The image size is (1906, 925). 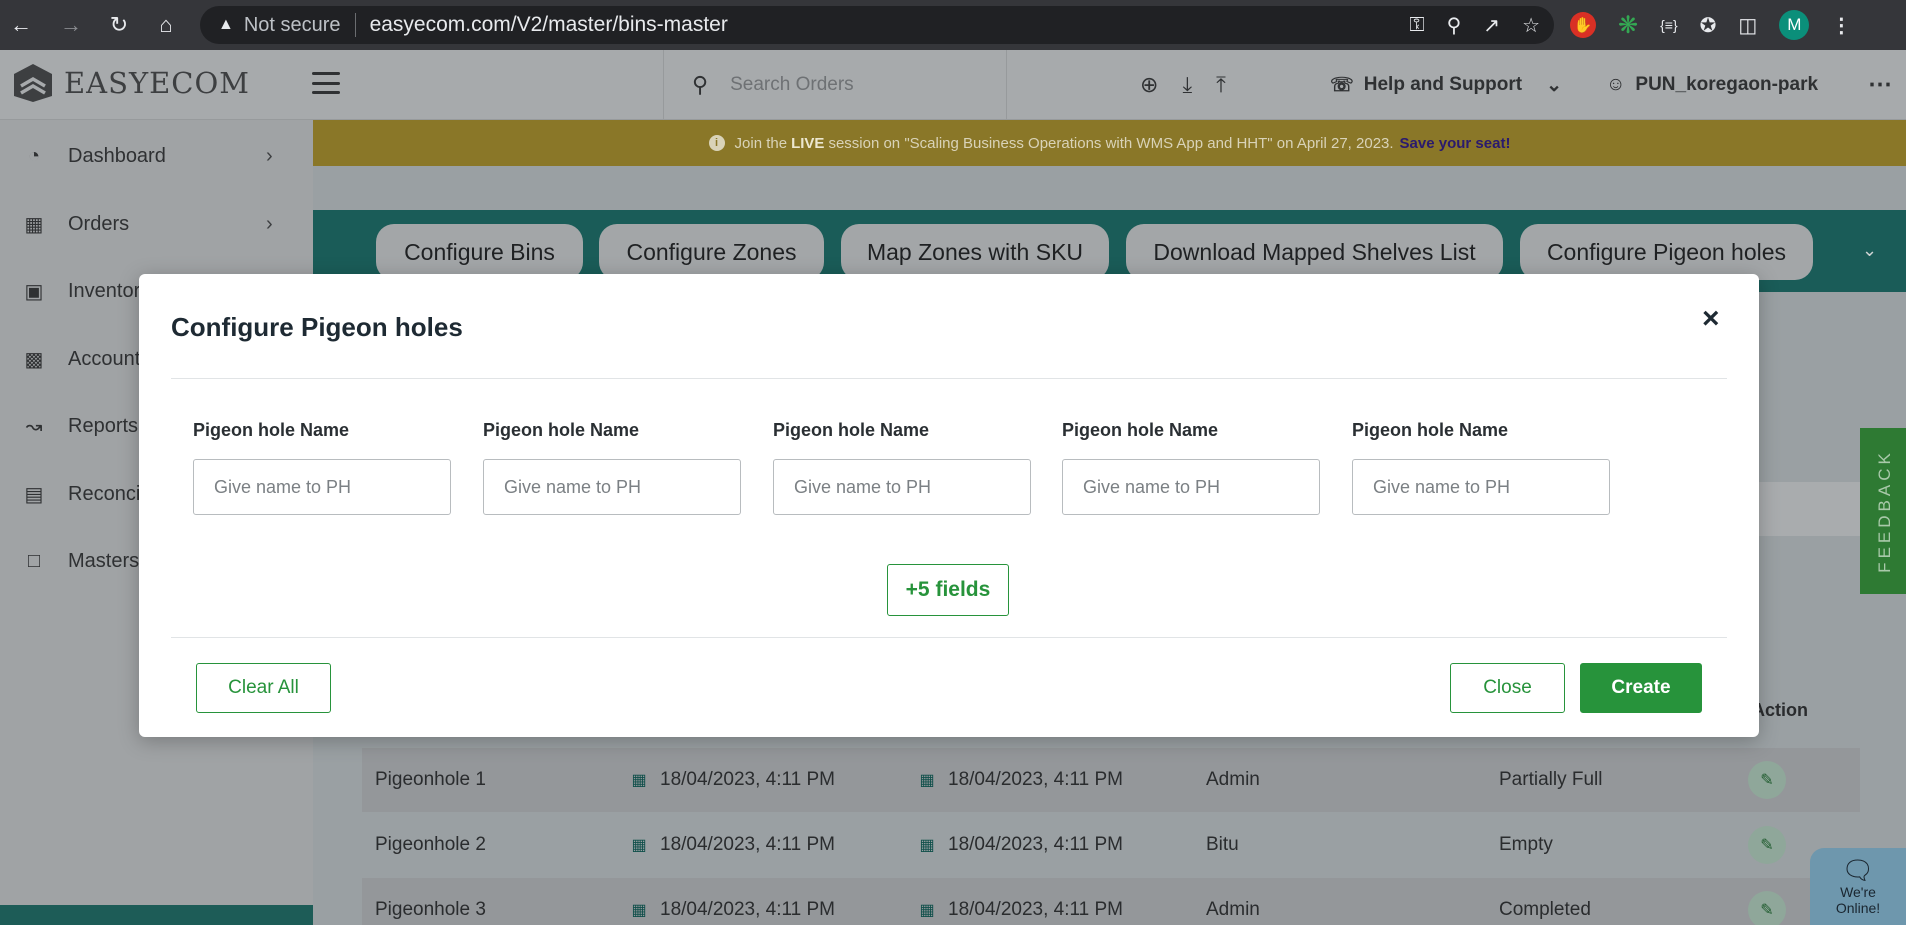 I want to click on tab-configure-pigeon-holes: Configure Pigeon holes, so click(x=1666, y=252).